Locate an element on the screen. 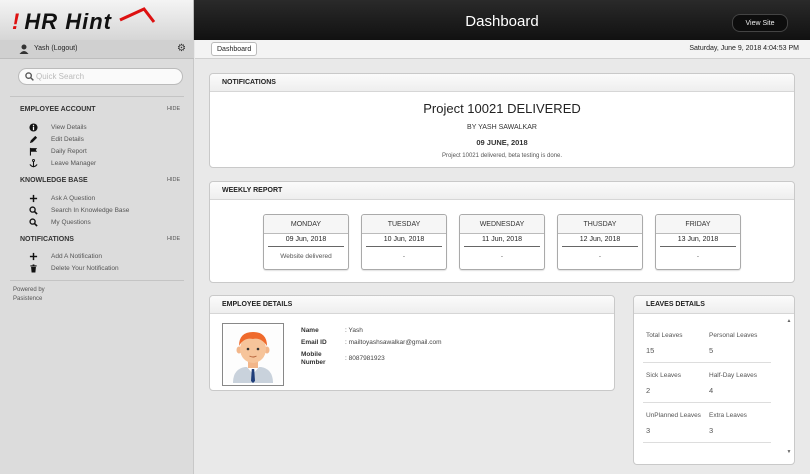 This screenshot has height=474, width=810. powered-by: Powered by Pasistence is located at coordinates (29, 295).